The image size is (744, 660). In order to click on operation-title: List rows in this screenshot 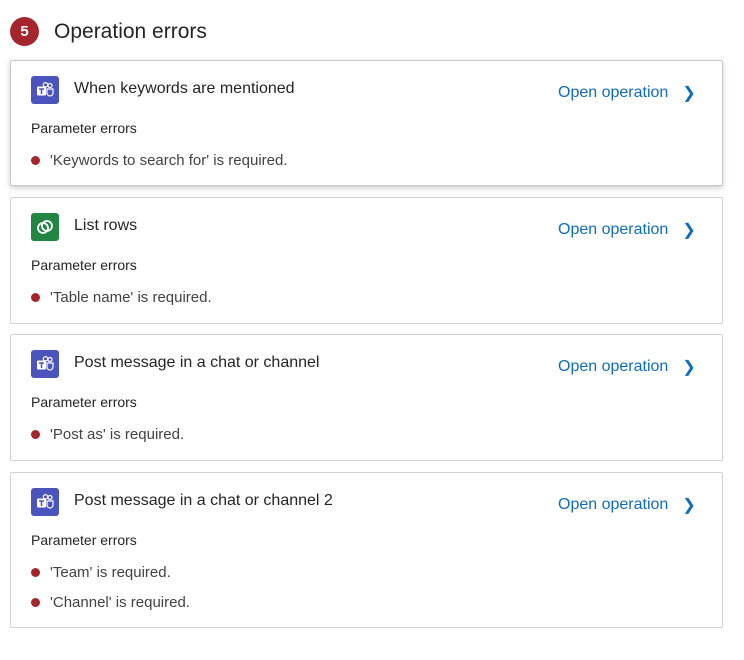, I will do `click(106, 225)`.